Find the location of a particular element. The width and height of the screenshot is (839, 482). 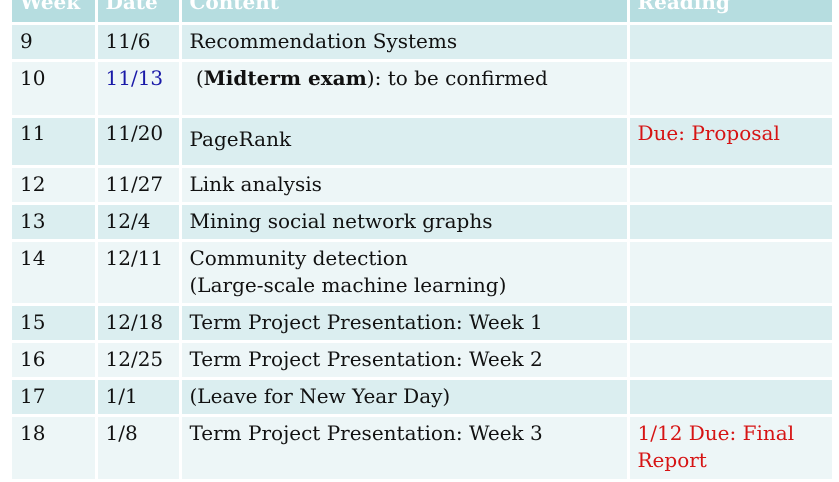

reading-cell: Due: Proposal is located at coordinates (730, 142).